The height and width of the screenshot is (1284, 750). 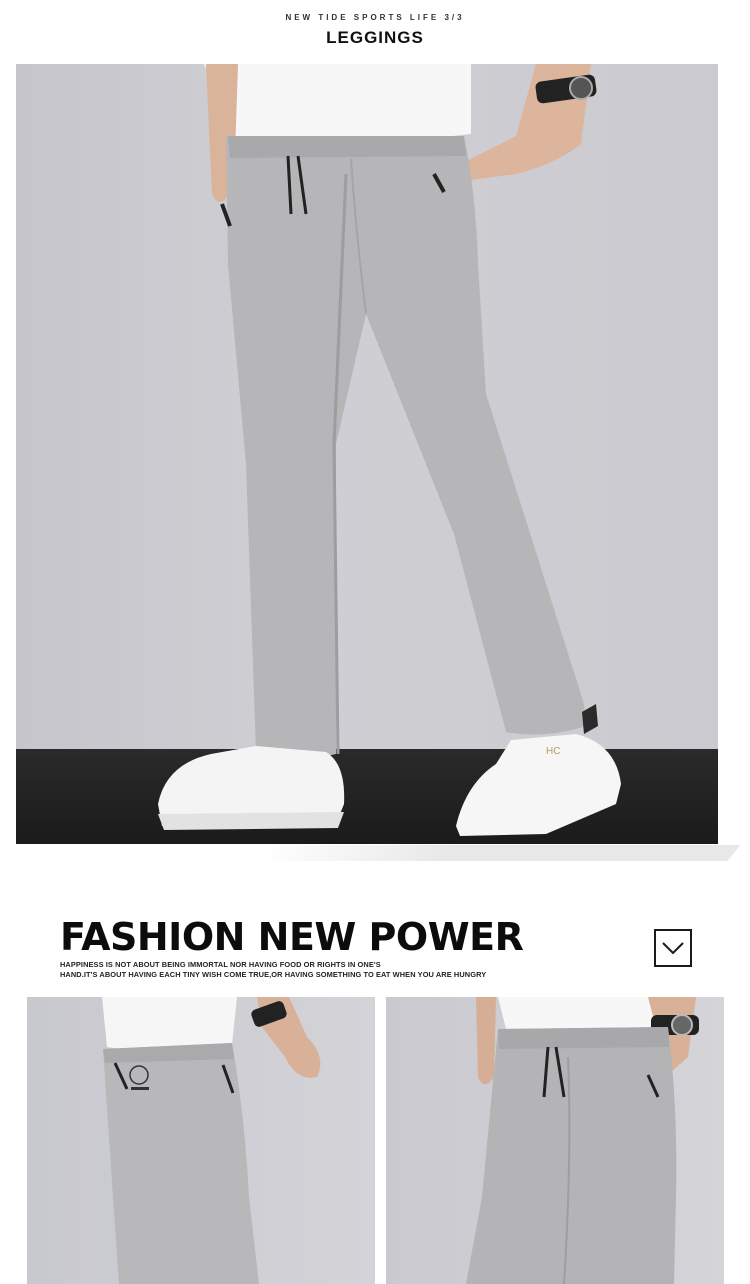 I want to click on chevron-down-icon, so click(x=673, y=948).